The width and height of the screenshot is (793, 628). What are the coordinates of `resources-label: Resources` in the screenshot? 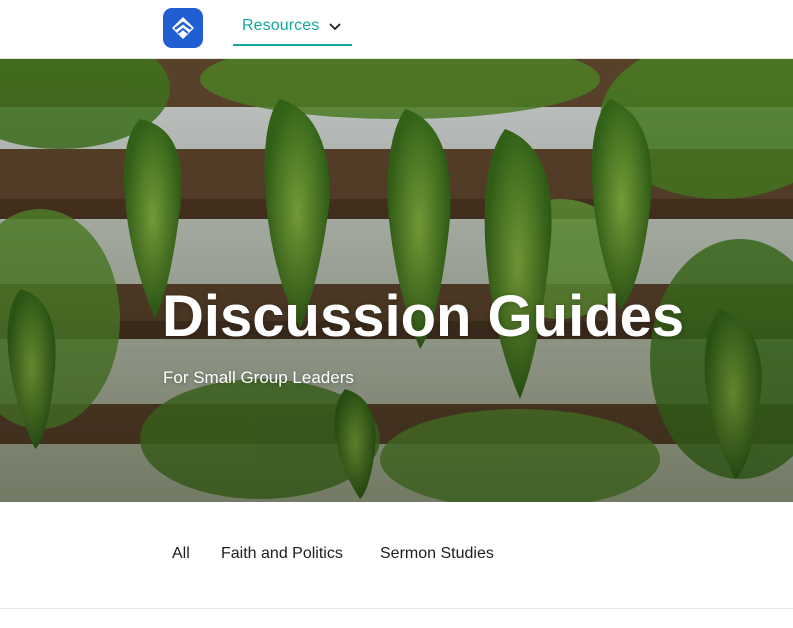 It's located at (281, 25).